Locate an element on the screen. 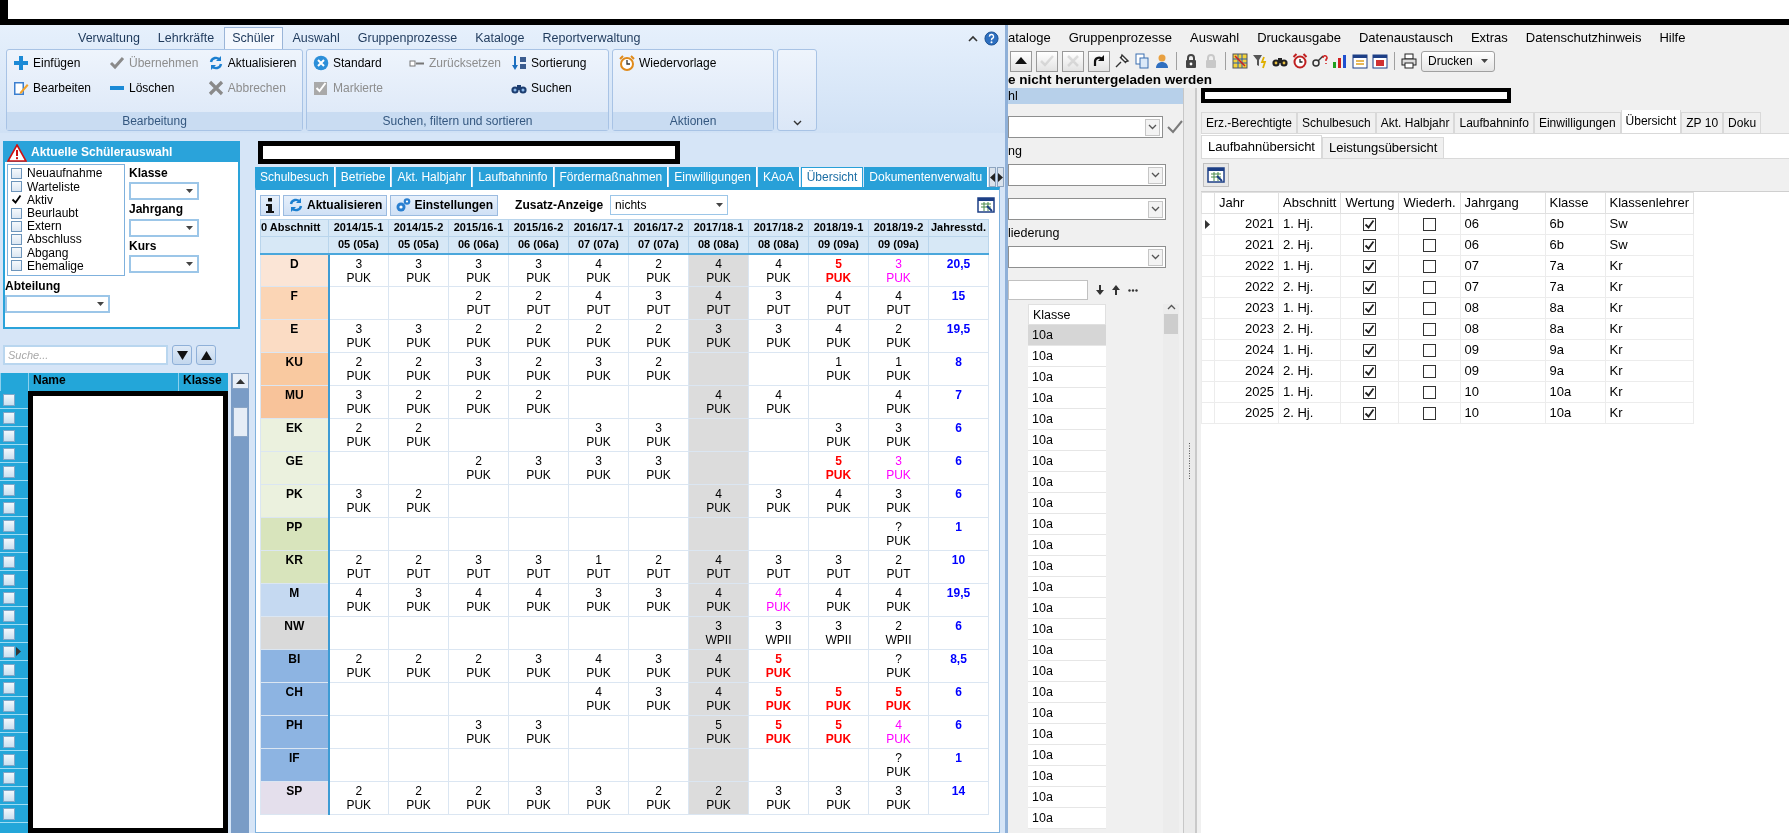 The image size is (1789, 833). splitter-handle is located at coordinates (1190, 460).